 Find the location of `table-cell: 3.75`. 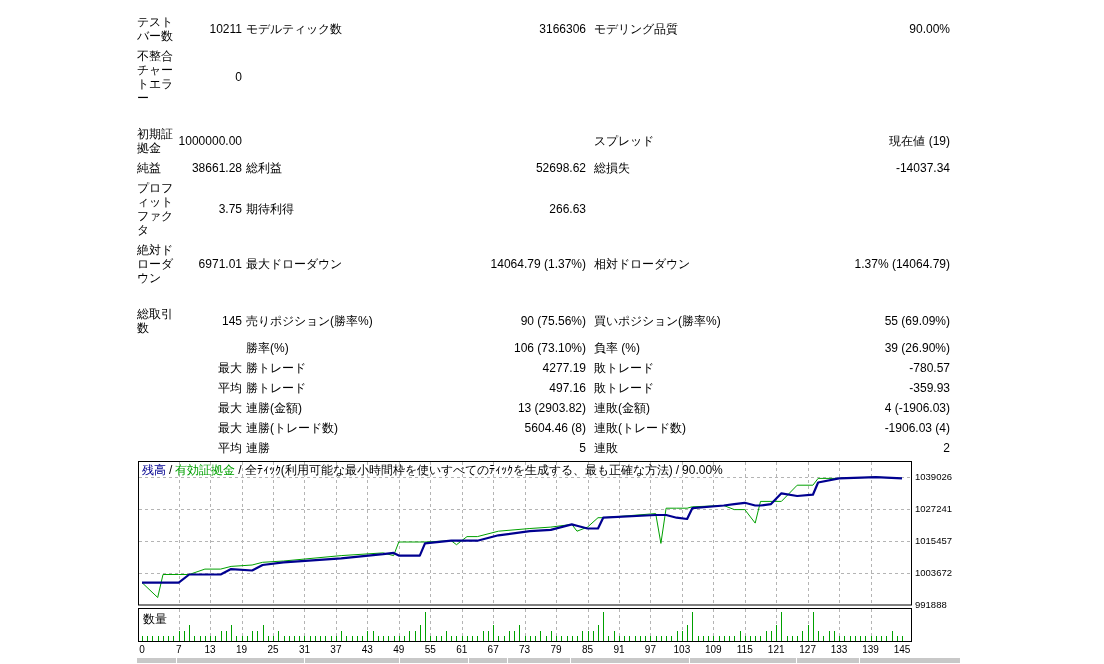

table-cell: 3.75 is located at coordinates (230, 209).